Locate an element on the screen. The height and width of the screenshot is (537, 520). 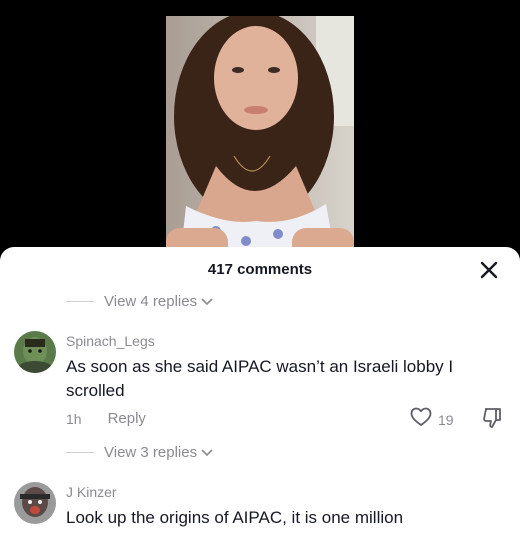
comment-username: Spinach_Legs is located at coordinates (110, 341).